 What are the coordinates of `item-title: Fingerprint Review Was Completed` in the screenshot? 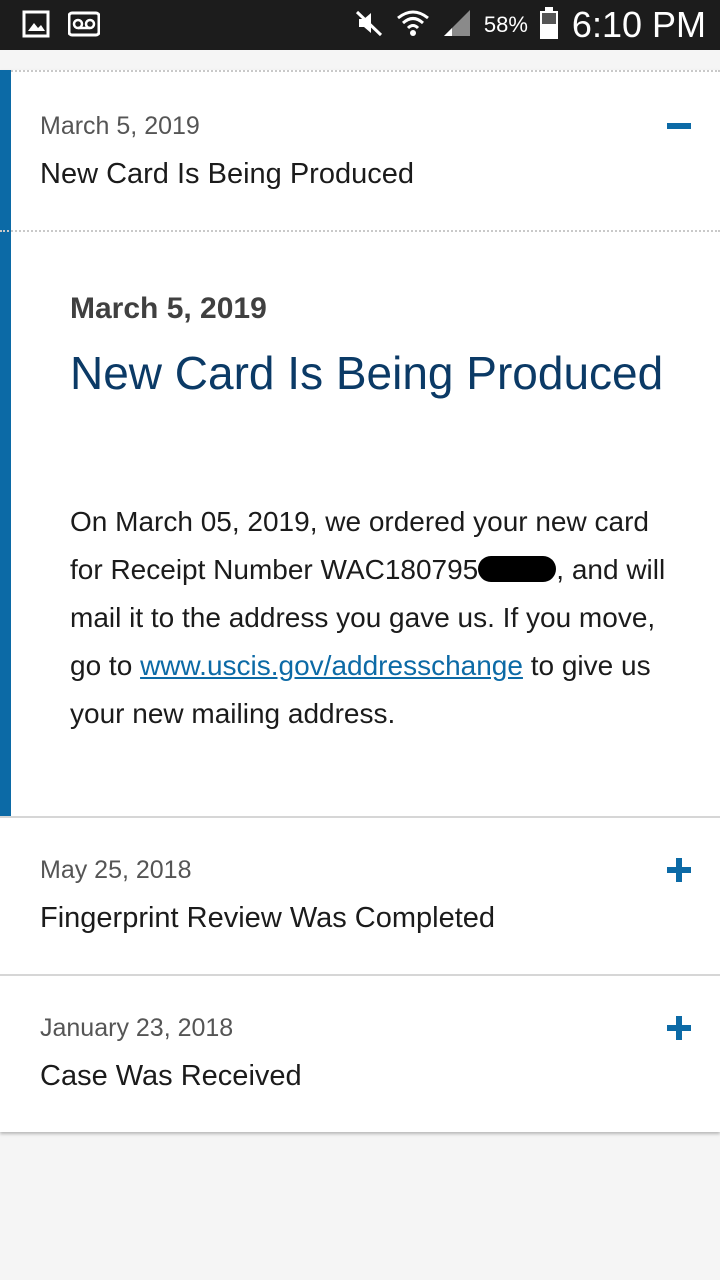 It's located at (268, 918).